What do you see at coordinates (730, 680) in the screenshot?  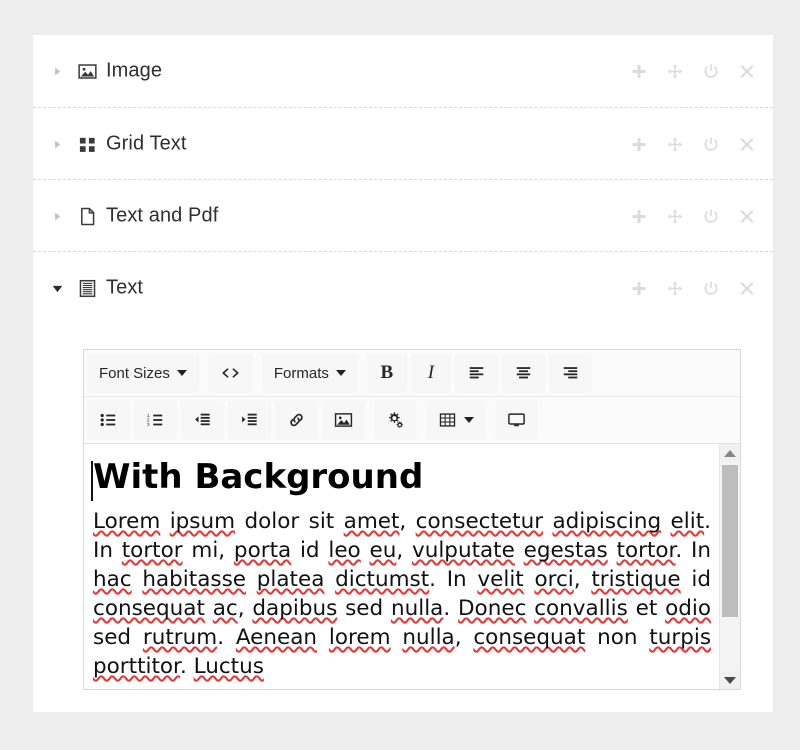 I see `scroll-down-arrow` at bounding box center [730, 680].